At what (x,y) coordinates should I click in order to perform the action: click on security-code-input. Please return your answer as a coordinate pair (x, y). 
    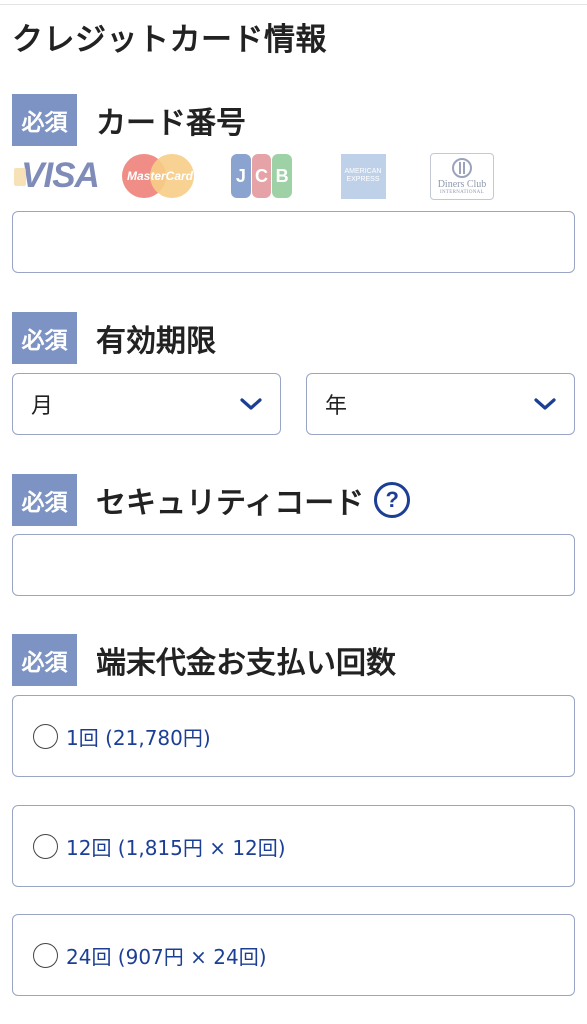
    Looking at the image, I should click on (293, 565).